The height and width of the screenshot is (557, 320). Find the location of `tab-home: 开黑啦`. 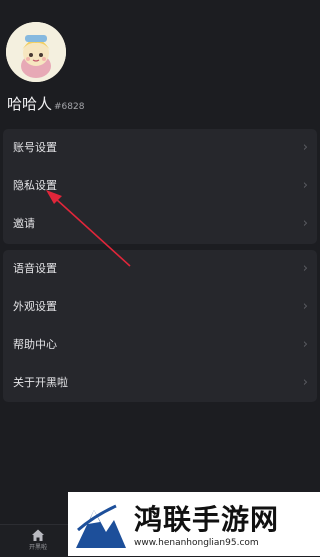

tab-home: 开黑啦 is located at coordinates (38, 542).